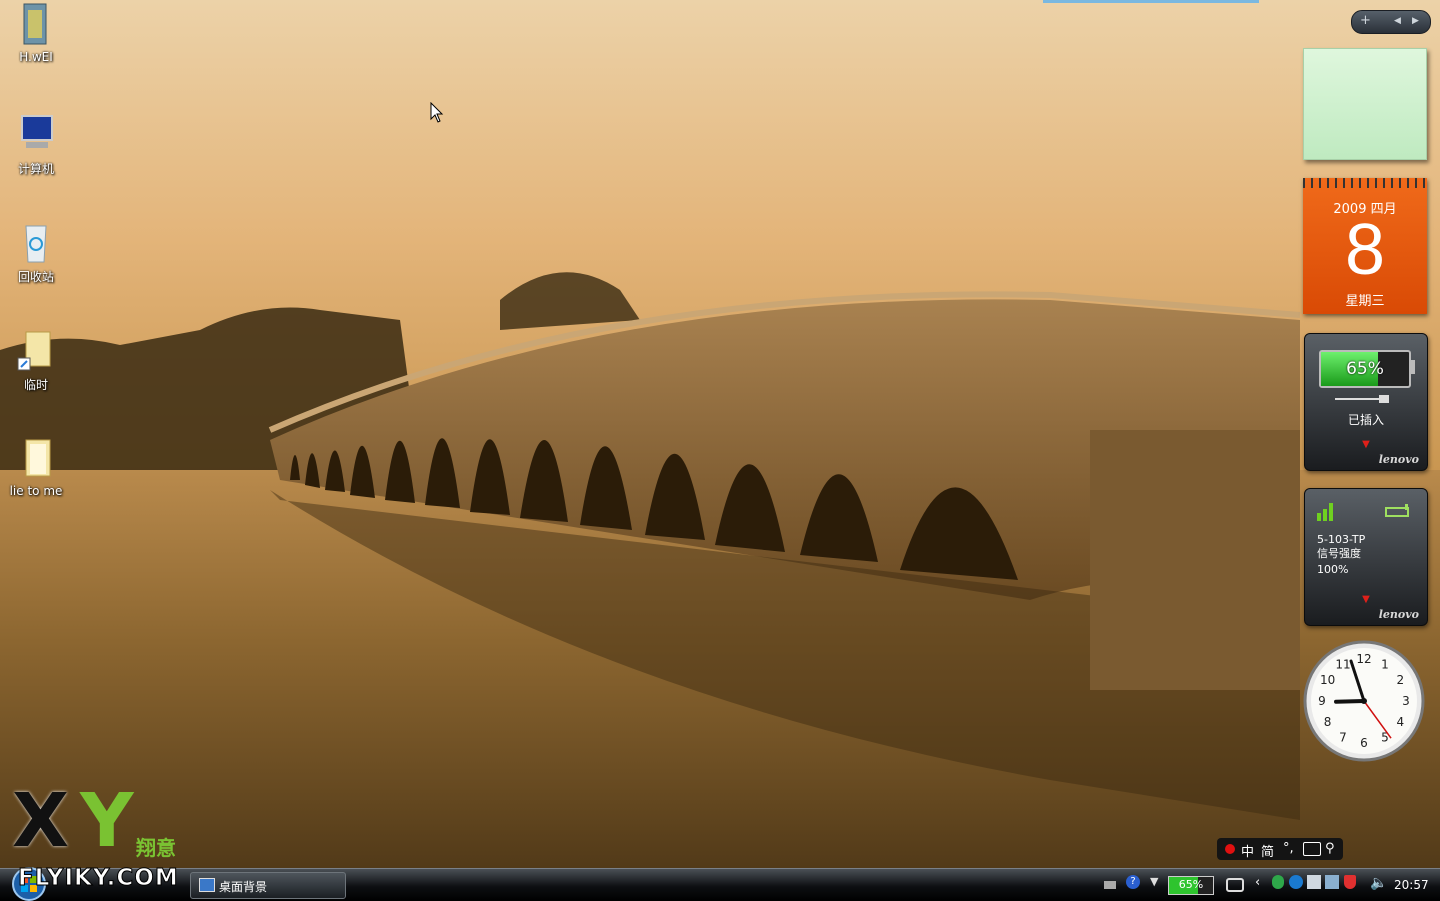 This screenshot has height=901, width=1440. What do you see at coordinates (1314, 882) in the screenshot?
I see `network-icon` at bounding box center [1314, 882].